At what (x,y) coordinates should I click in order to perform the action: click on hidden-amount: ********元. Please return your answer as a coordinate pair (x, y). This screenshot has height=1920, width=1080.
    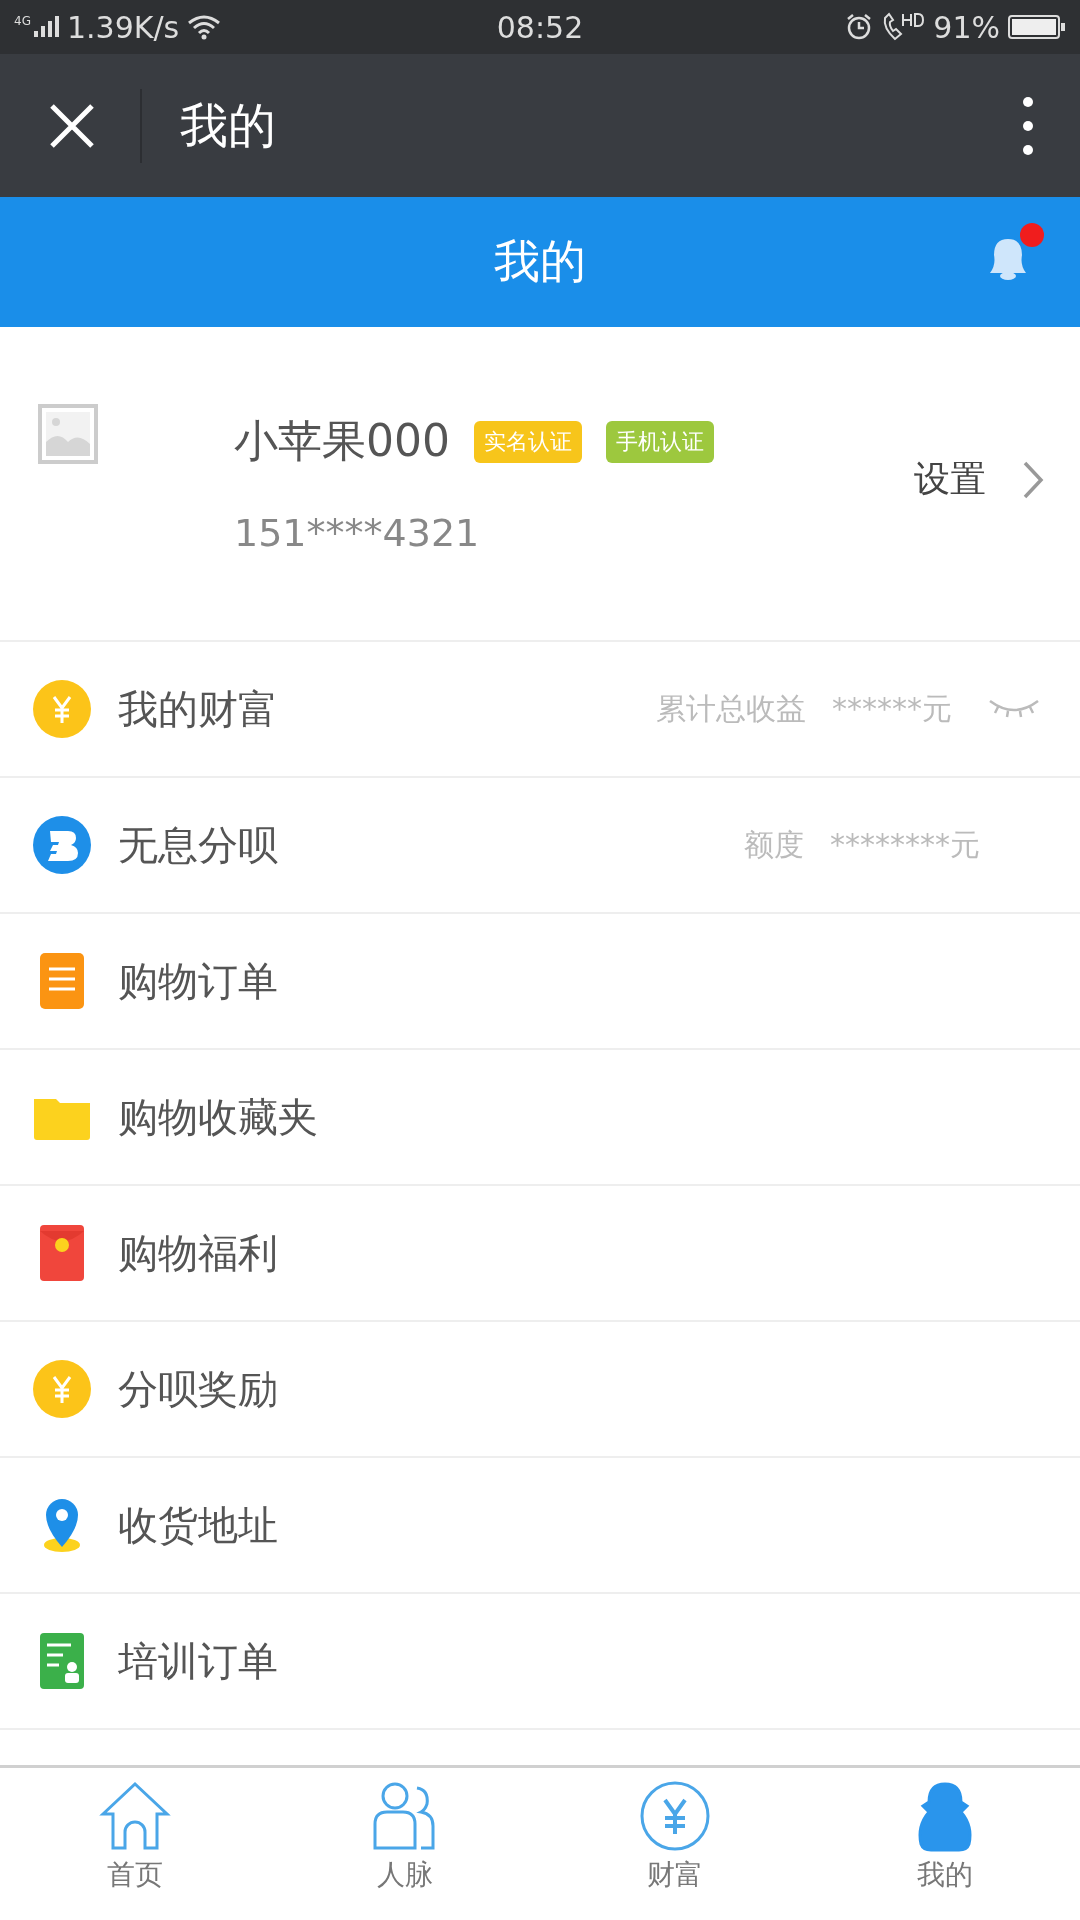
    Looking at the image, I should click on (905, 844).